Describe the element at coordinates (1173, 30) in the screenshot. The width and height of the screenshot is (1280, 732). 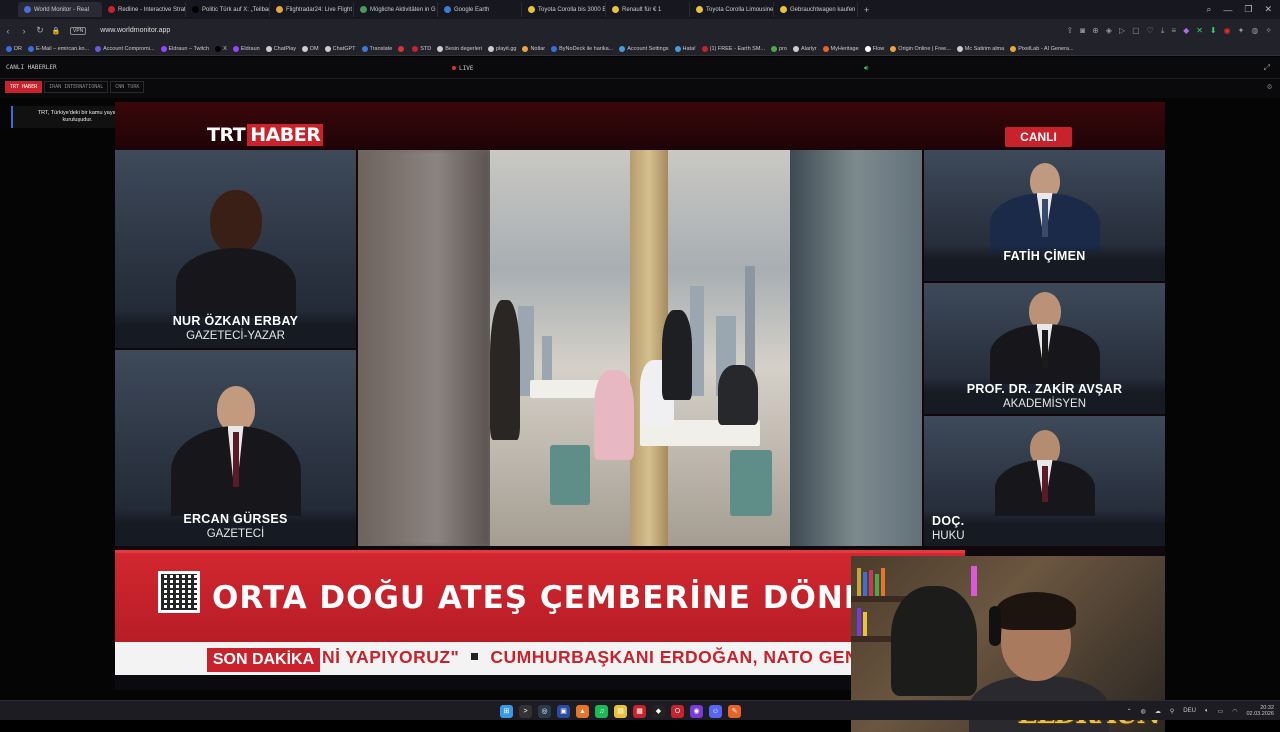
I see `menu-icon: ≡` at that location.